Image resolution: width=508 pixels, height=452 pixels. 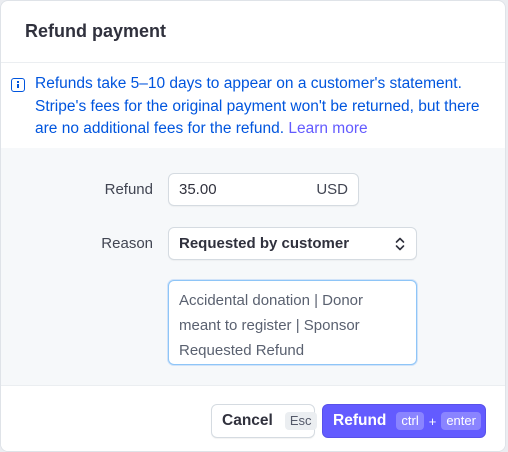 What do you see at coordinates (400, 244) in the screenshot?
I see `chevron-up-down-icon` at bounding box center [400, 244].